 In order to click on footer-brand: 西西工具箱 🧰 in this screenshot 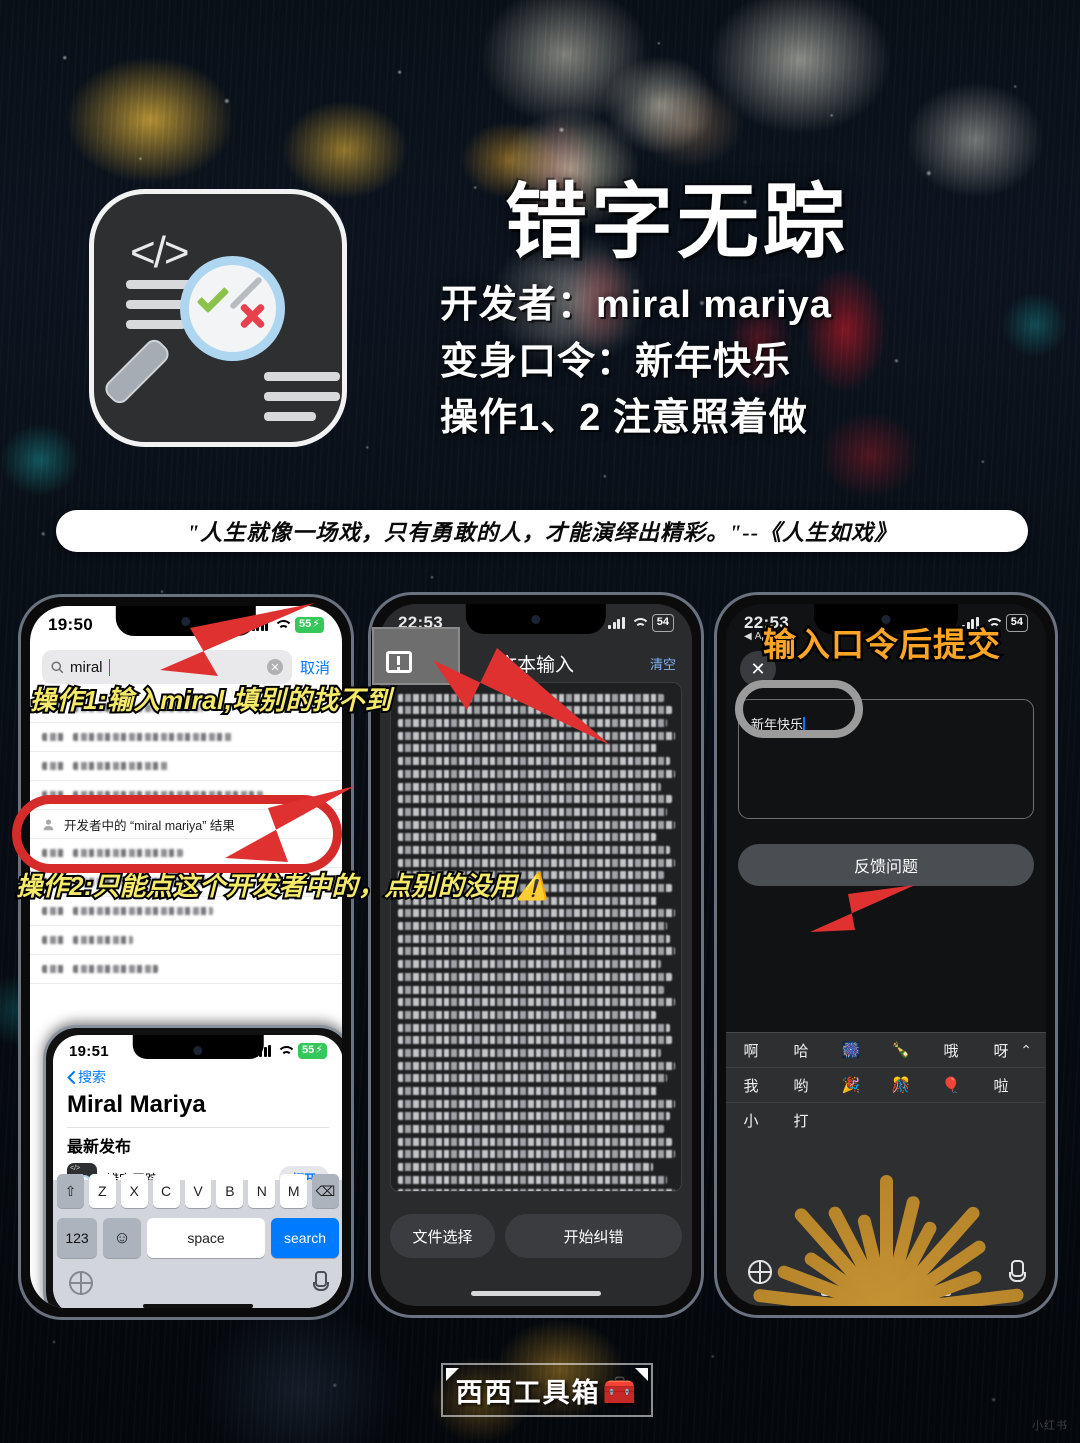, I will do `click(547, 1390)`.